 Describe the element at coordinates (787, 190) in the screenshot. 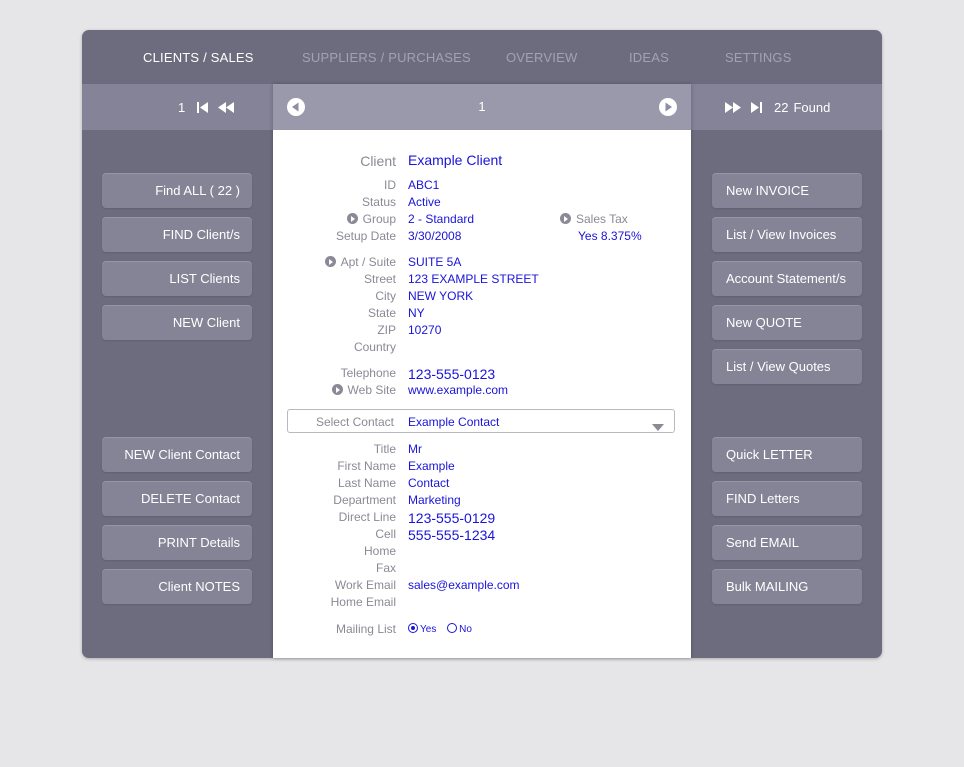

I see `new-invoice-button: New INVOICE` at that location.